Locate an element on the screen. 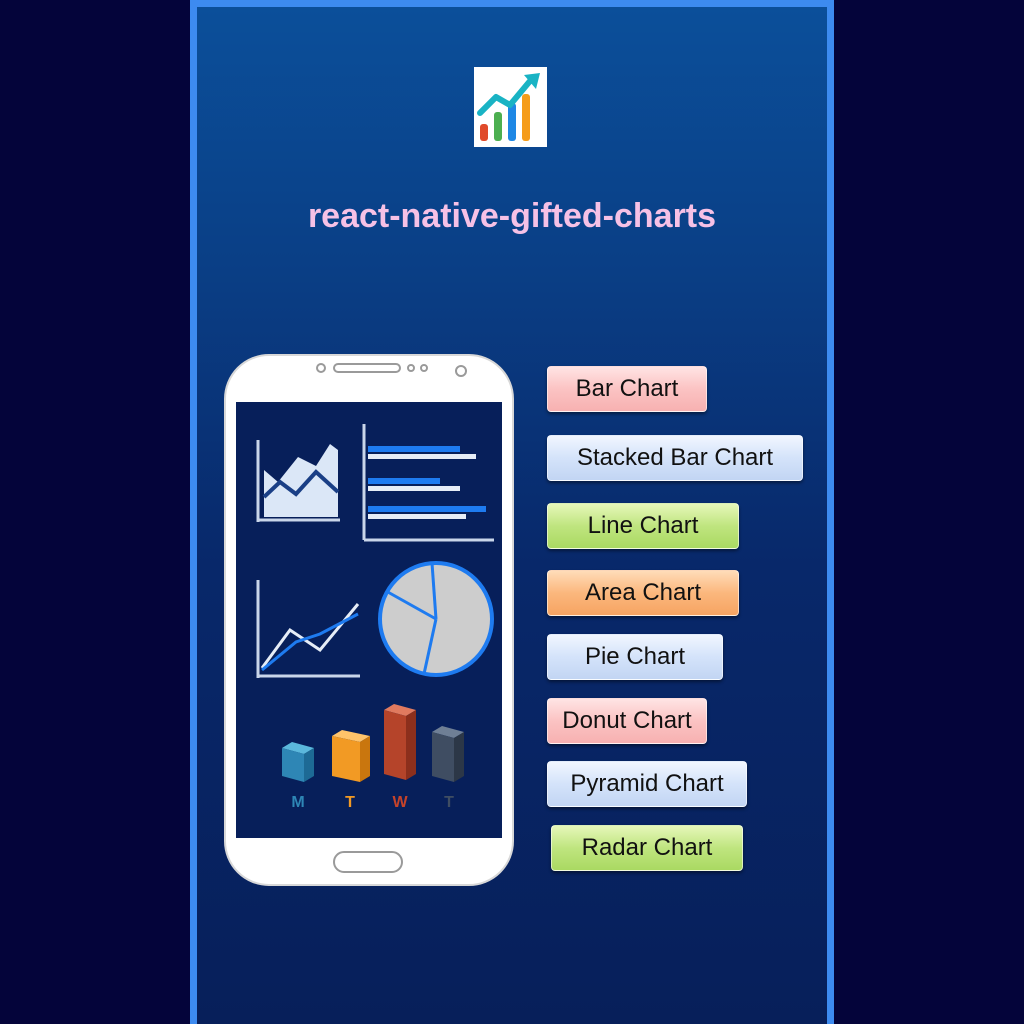 The image size is (1024, 1024). app-logo is located at coordinates (510, 107).